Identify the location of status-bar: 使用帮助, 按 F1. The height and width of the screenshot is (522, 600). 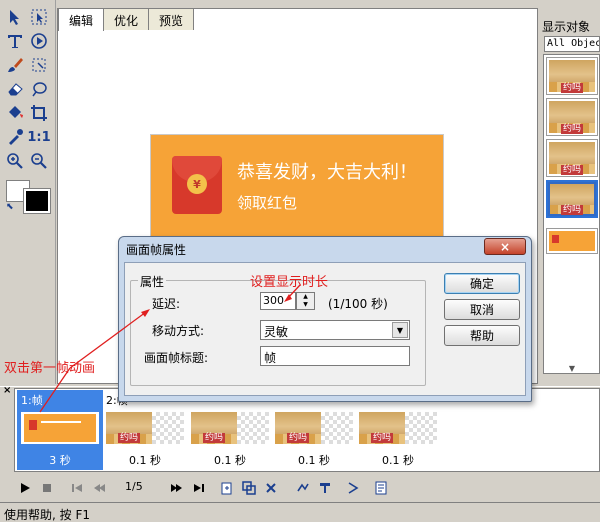
(300, 512).